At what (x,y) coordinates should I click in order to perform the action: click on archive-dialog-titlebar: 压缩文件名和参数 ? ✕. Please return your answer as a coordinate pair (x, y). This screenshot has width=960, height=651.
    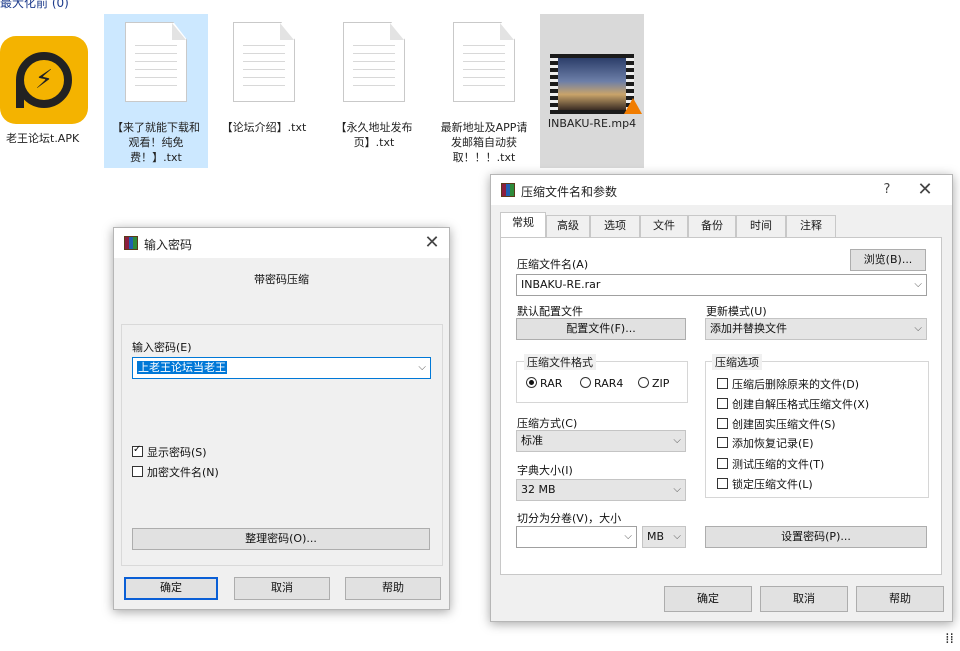
    Looking at the image, I should click on (721, 190).